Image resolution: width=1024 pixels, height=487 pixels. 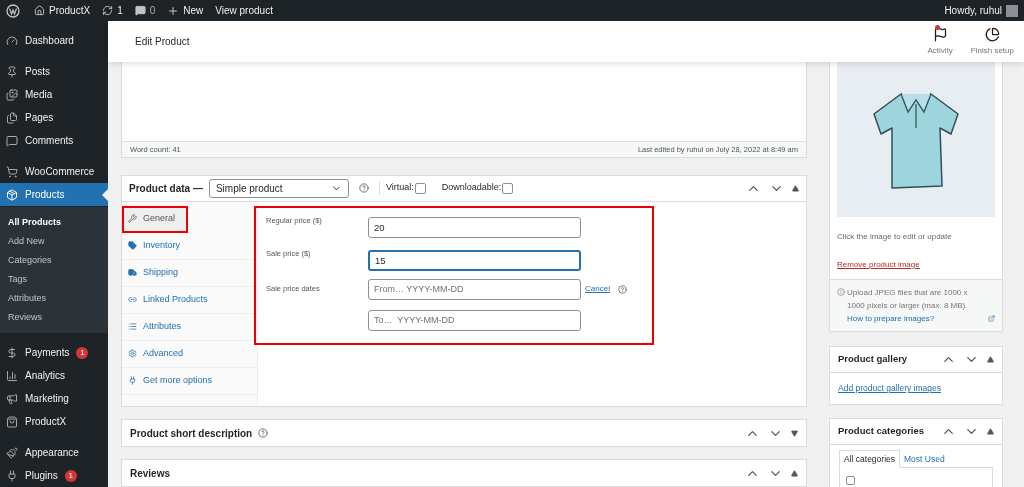 What do you see at coordinates (908, 306) in the screenshot?
I see `upload-note-text: Upload JPEG files that are 1000 x 1000 pixels or larger (max. 8 MB). How to prepare images?` at bounding box center [908, 306].